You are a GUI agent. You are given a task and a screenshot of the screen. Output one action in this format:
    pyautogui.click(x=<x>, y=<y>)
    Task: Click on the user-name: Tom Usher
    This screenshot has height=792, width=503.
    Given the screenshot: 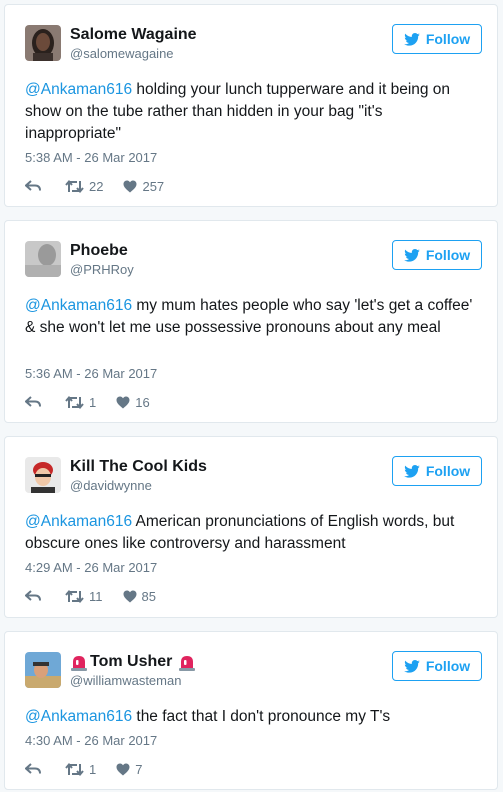 What is the action you would take?
    pyautogui.click(x=133, y=662)
    